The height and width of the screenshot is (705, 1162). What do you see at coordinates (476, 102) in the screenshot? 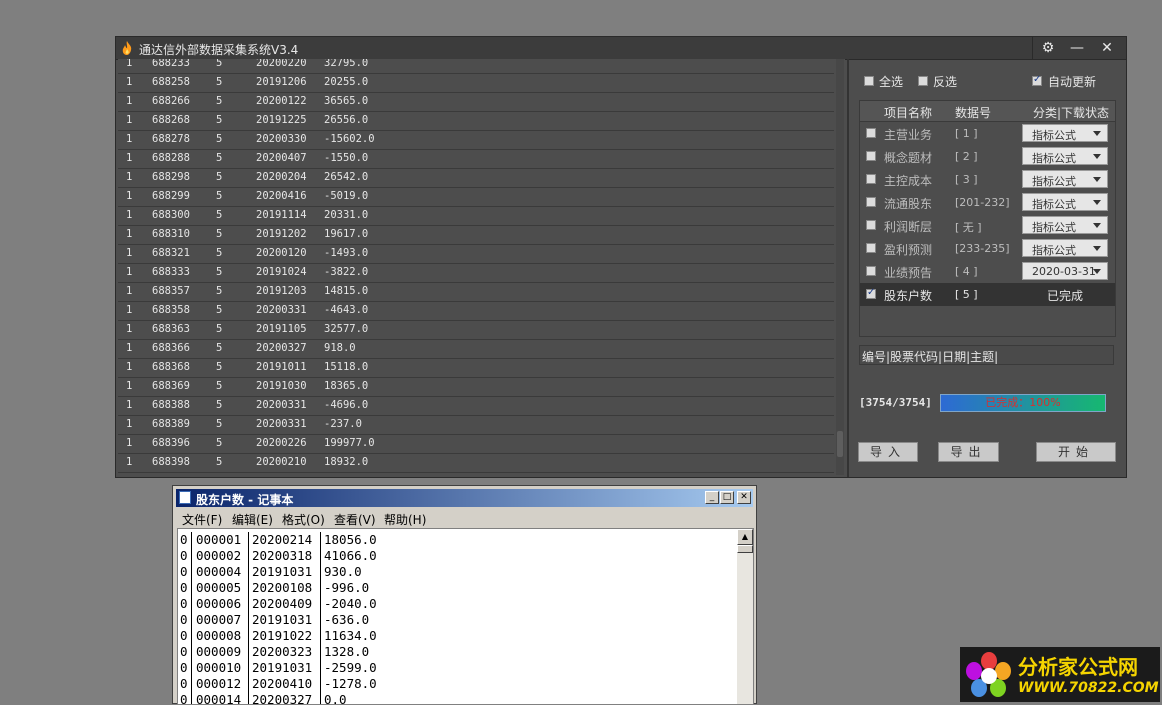
I see `list-row: 1 688266 5 20200122 36565.0` at bounding box center [476, 102].